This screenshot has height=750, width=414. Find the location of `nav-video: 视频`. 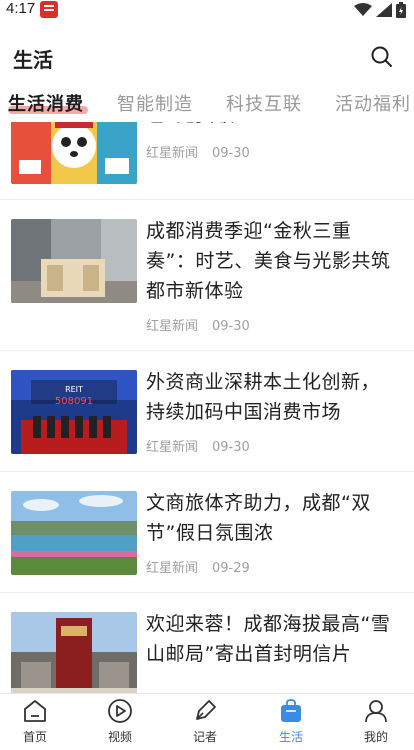

nav-video: 视频 is located at coordinates (120, 723).